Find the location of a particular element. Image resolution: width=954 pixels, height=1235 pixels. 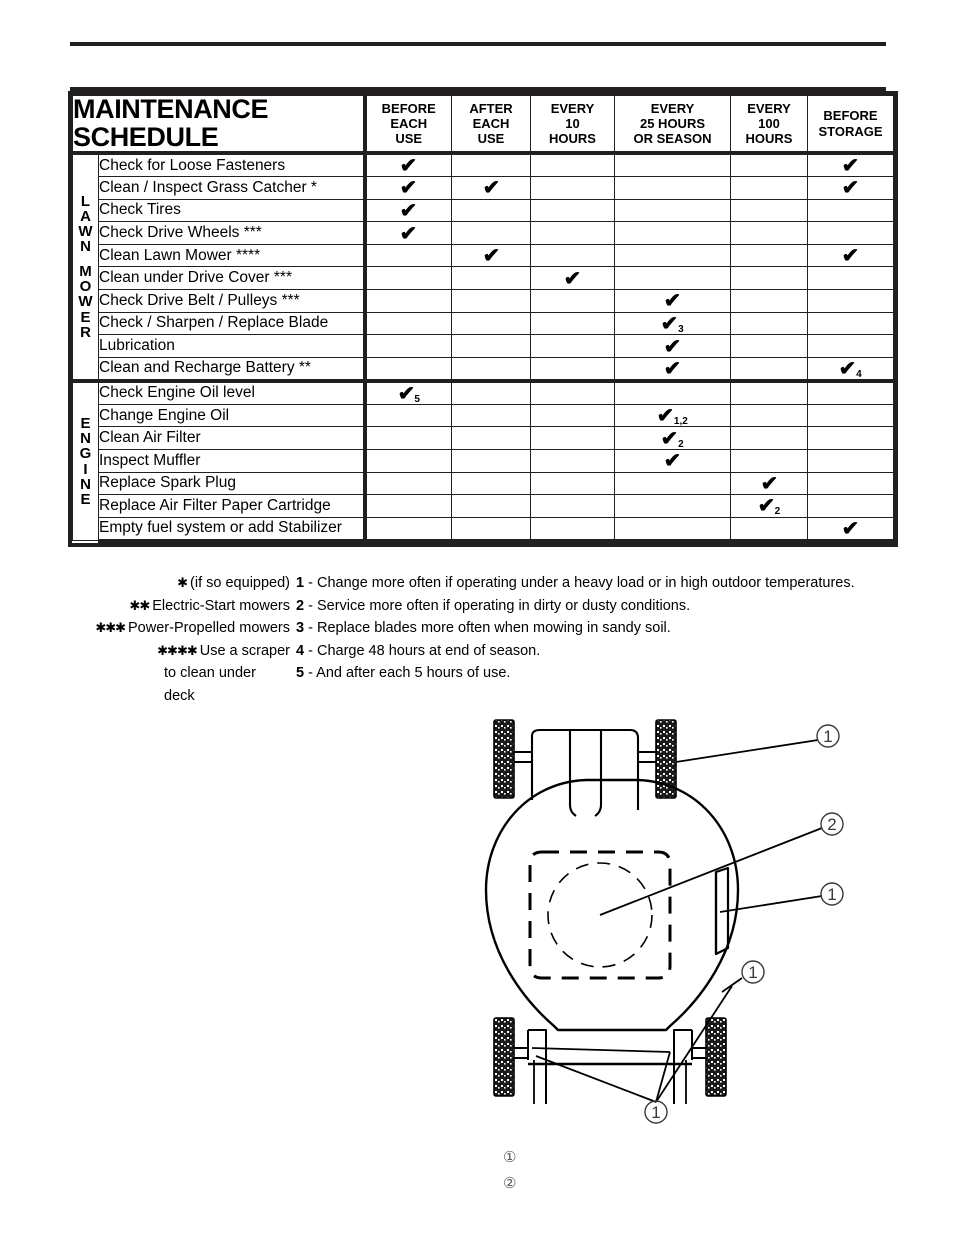

table-row: E N G I N E Check Engine Oil level ✔5 is located at coordinates (483, 460).